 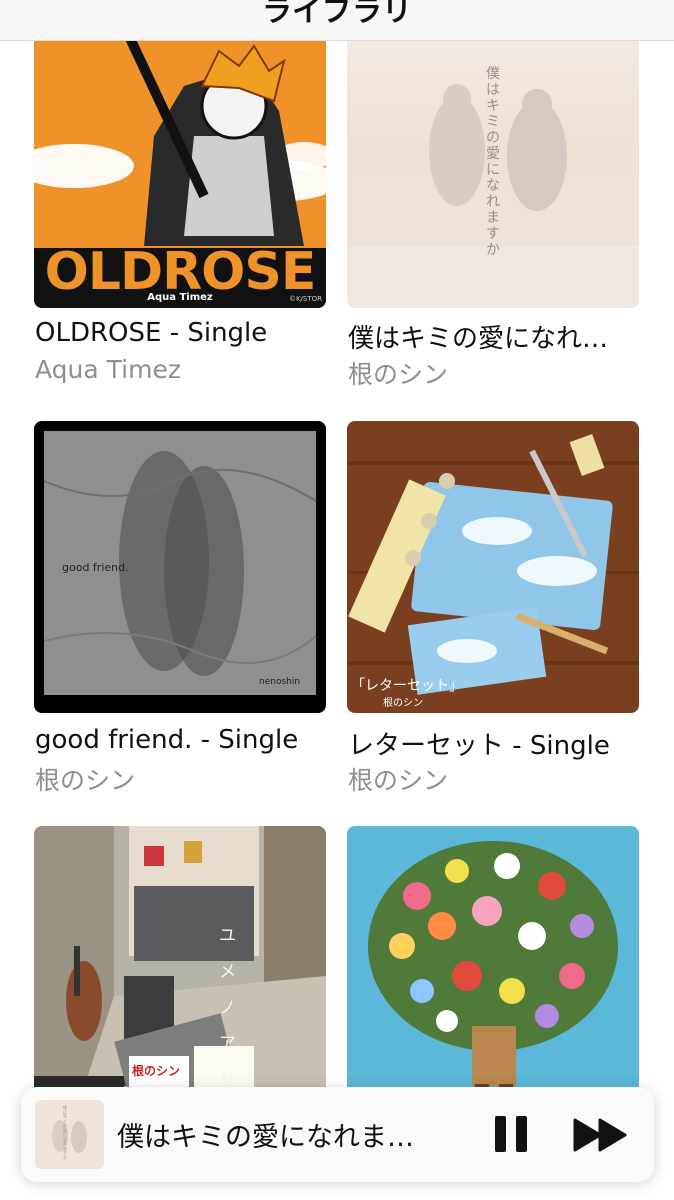 I want to click on art-sub: 根のシン, so click(x=403, y=703).